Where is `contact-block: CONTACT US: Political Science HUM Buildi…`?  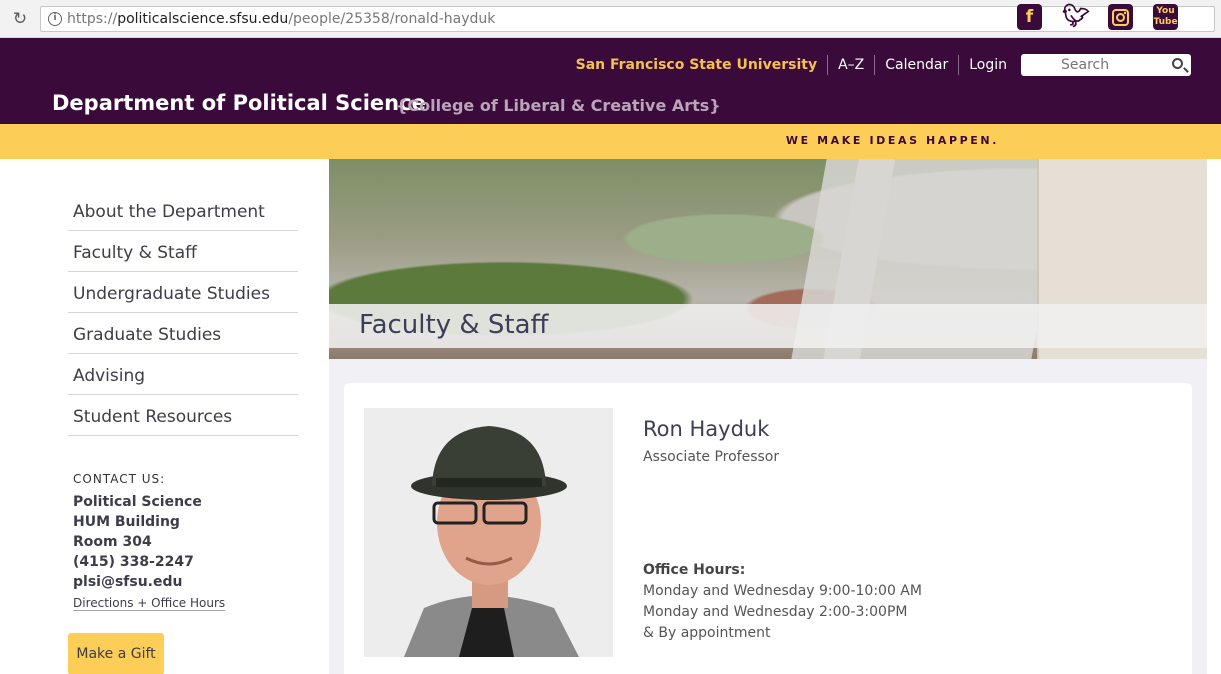
contact-block: CONTACT US: Political Science HUM Buildi… is located at coordinates (193, 541).